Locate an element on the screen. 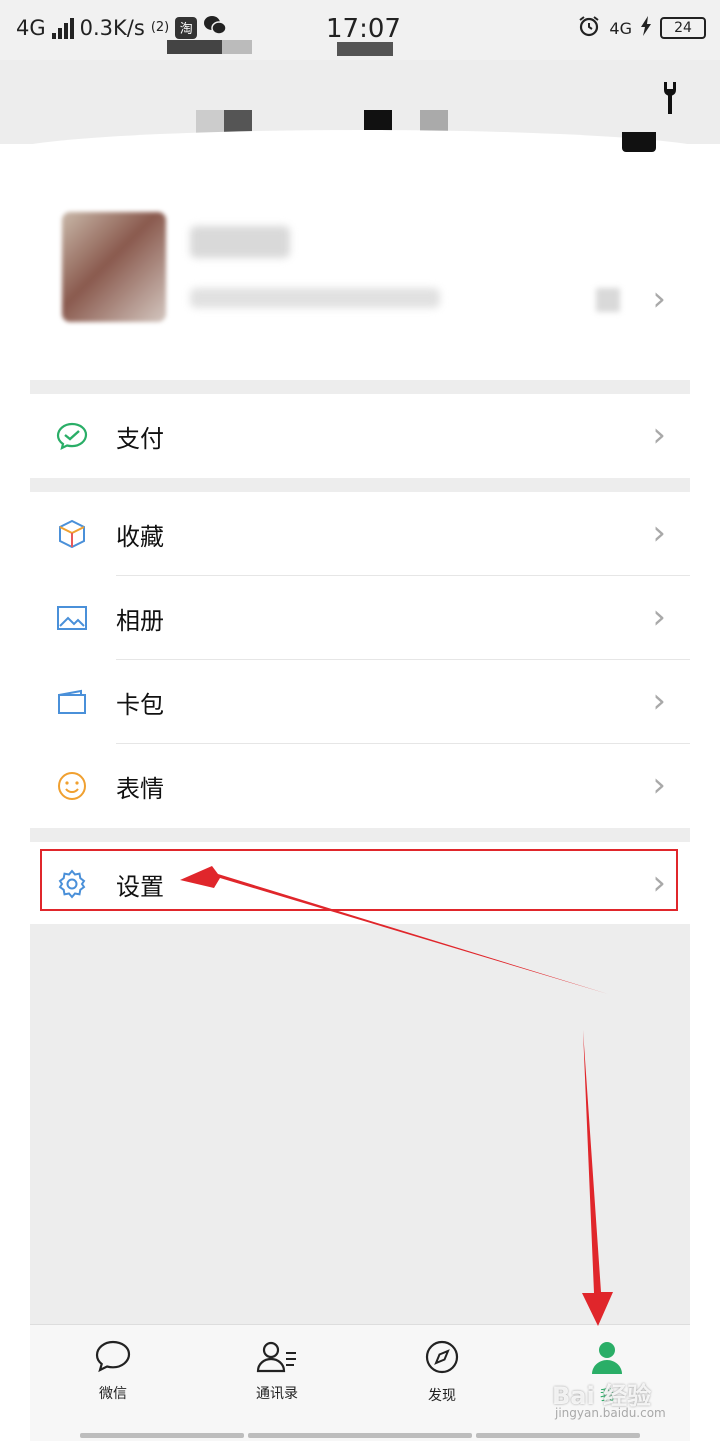  status-bar: 4G 0.3K/s (2) 淘 17:07 4G 24 is located at coordinates (360, 30).